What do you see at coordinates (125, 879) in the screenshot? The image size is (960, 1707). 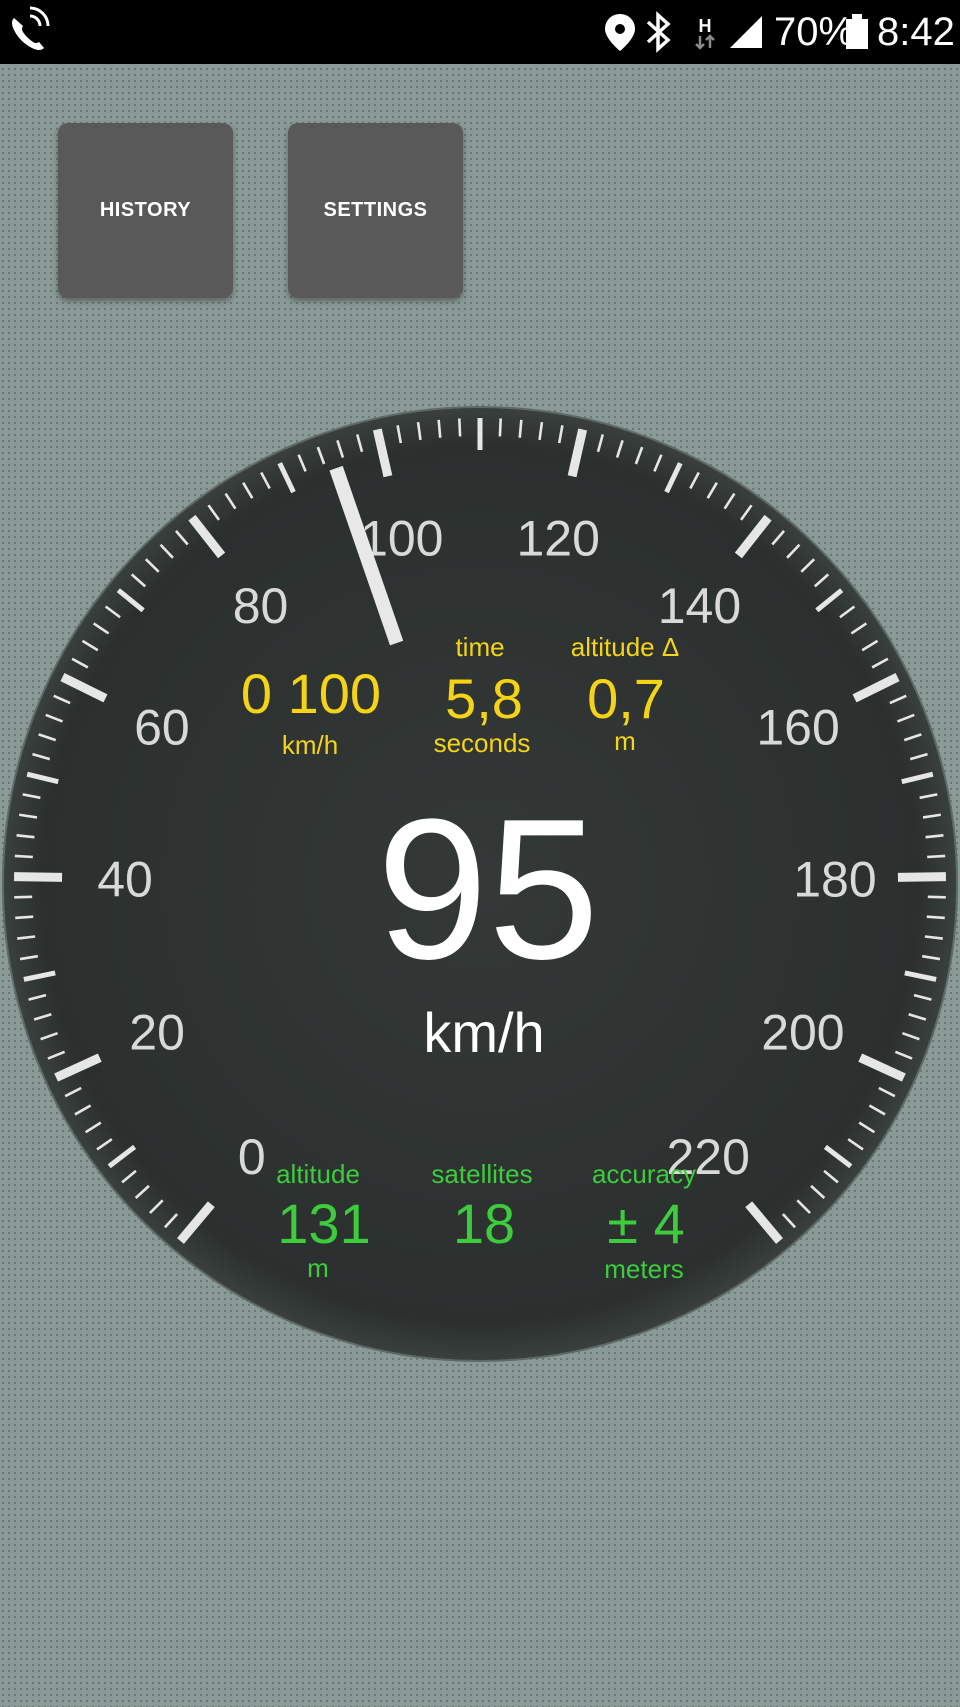 I see `gauge-scale-label: 40` at bounding box center [125, 879].